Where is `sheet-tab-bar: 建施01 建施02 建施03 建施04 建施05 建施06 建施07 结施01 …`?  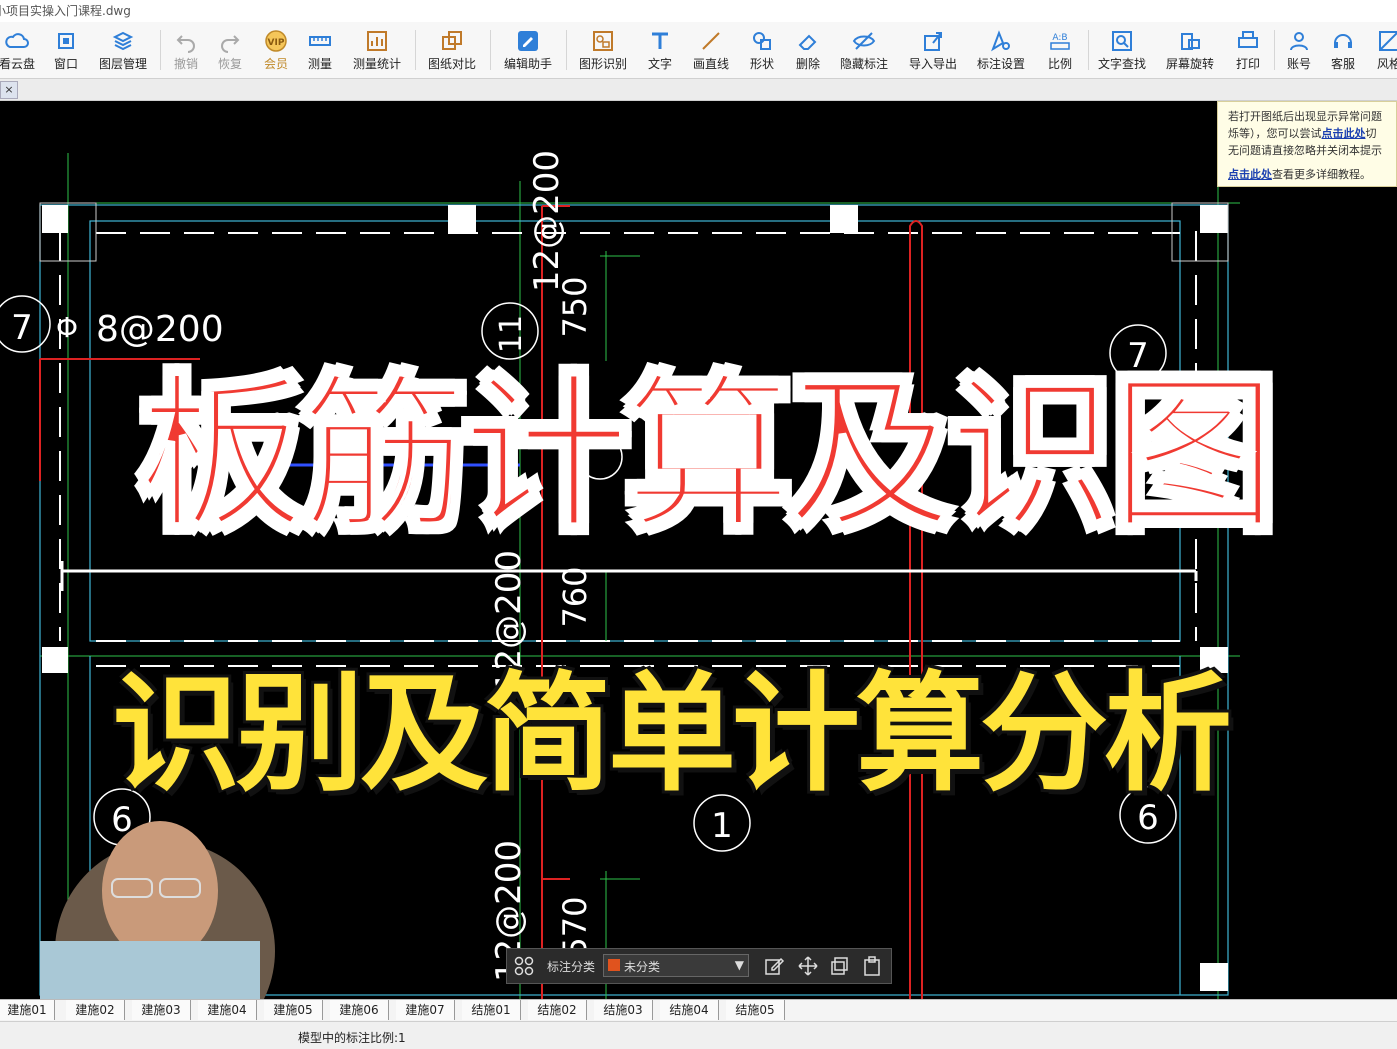
sheet-tab-bar: 建施01 建施02 建施03 建施04 建施05 建施06 建施07 结施01 … is located at coordinates (698, 1010).